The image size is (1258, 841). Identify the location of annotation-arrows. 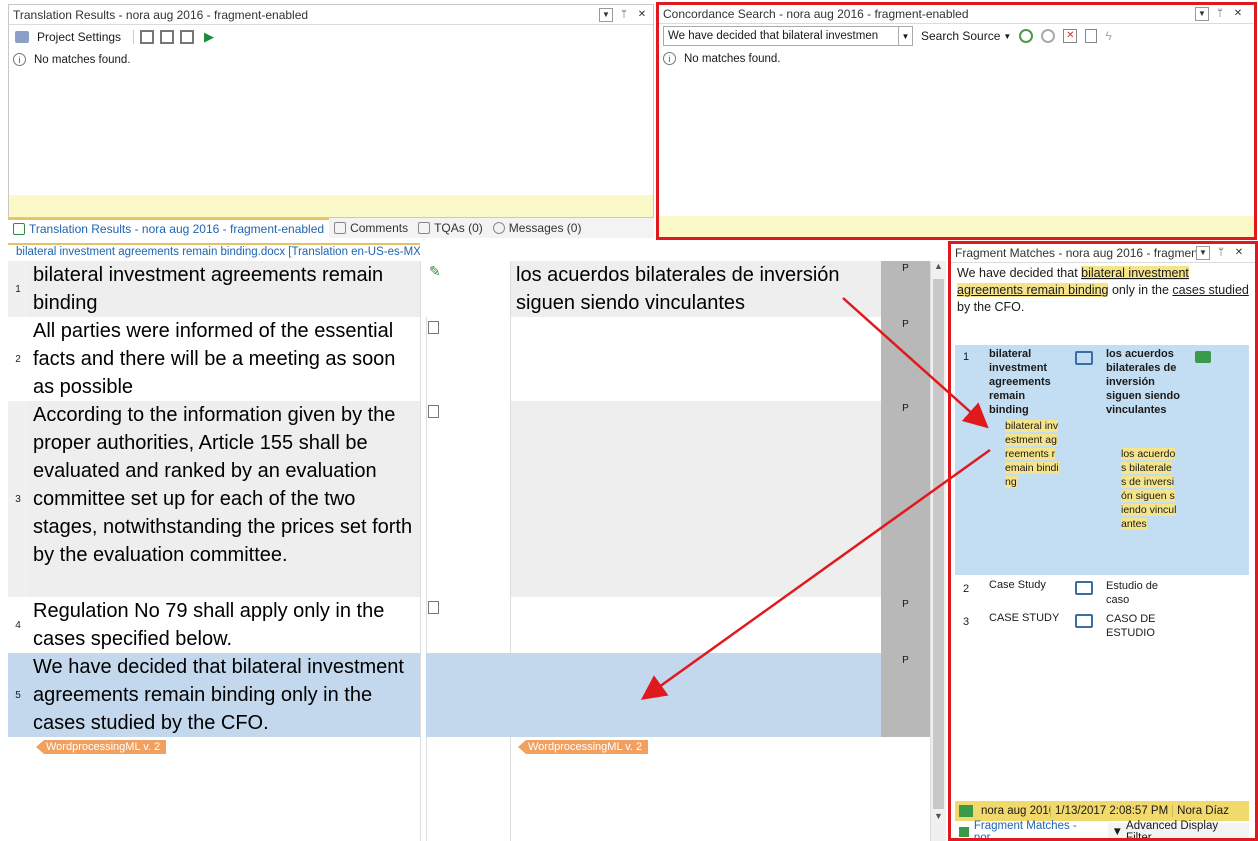
(815, 498).